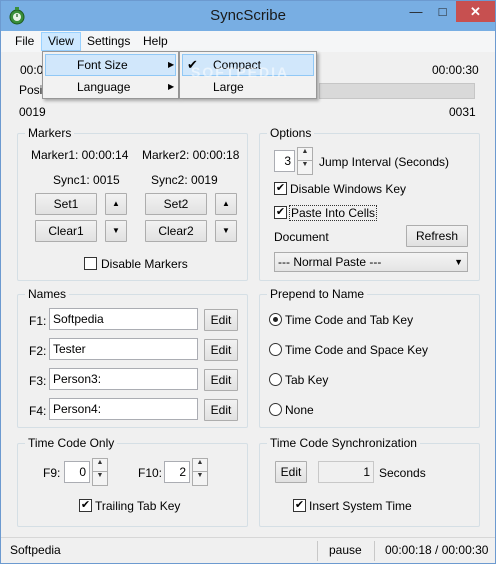 The image size is (496, 564). Describe the element at coordinates (301, 237) in the screenshot. I see `document-label: Document` at that location.